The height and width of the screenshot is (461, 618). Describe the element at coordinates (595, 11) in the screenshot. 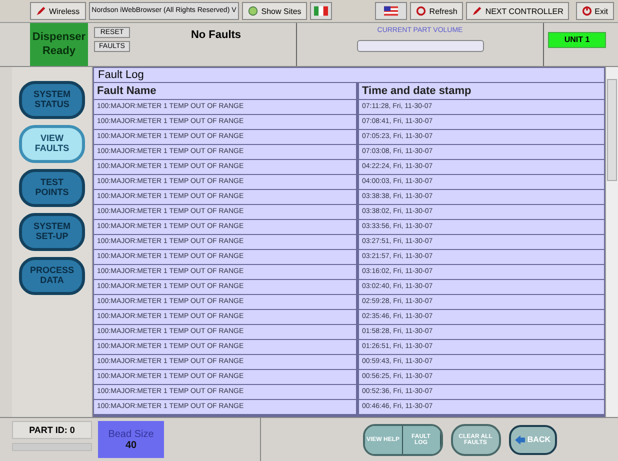

I see `exit-button: Exit` at that location.